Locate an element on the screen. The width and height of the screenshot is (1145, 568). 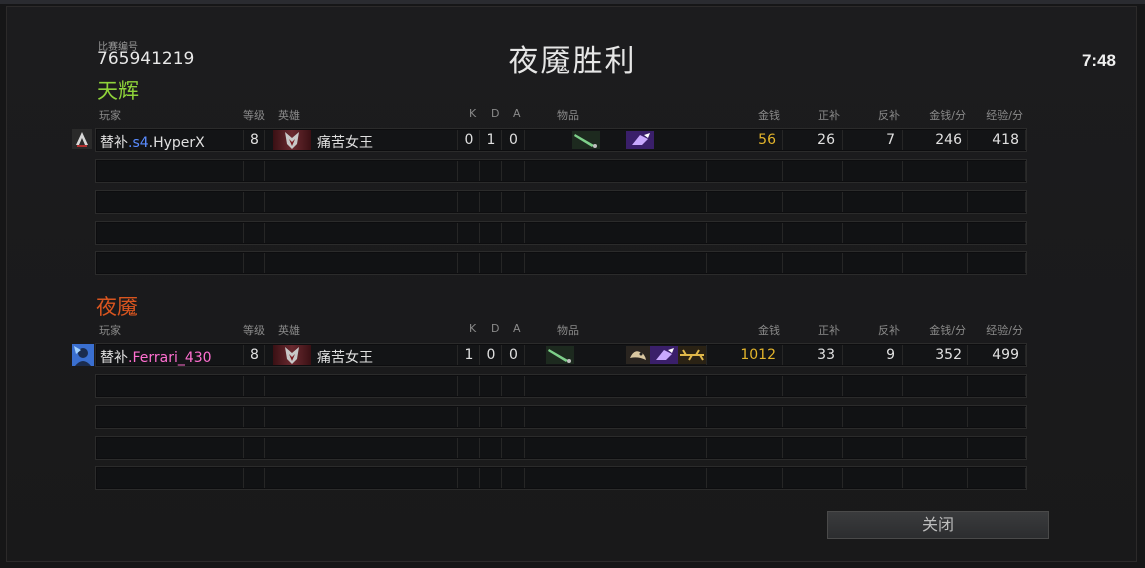
player-xpm: 499 is located at coordinates (1005, 355).